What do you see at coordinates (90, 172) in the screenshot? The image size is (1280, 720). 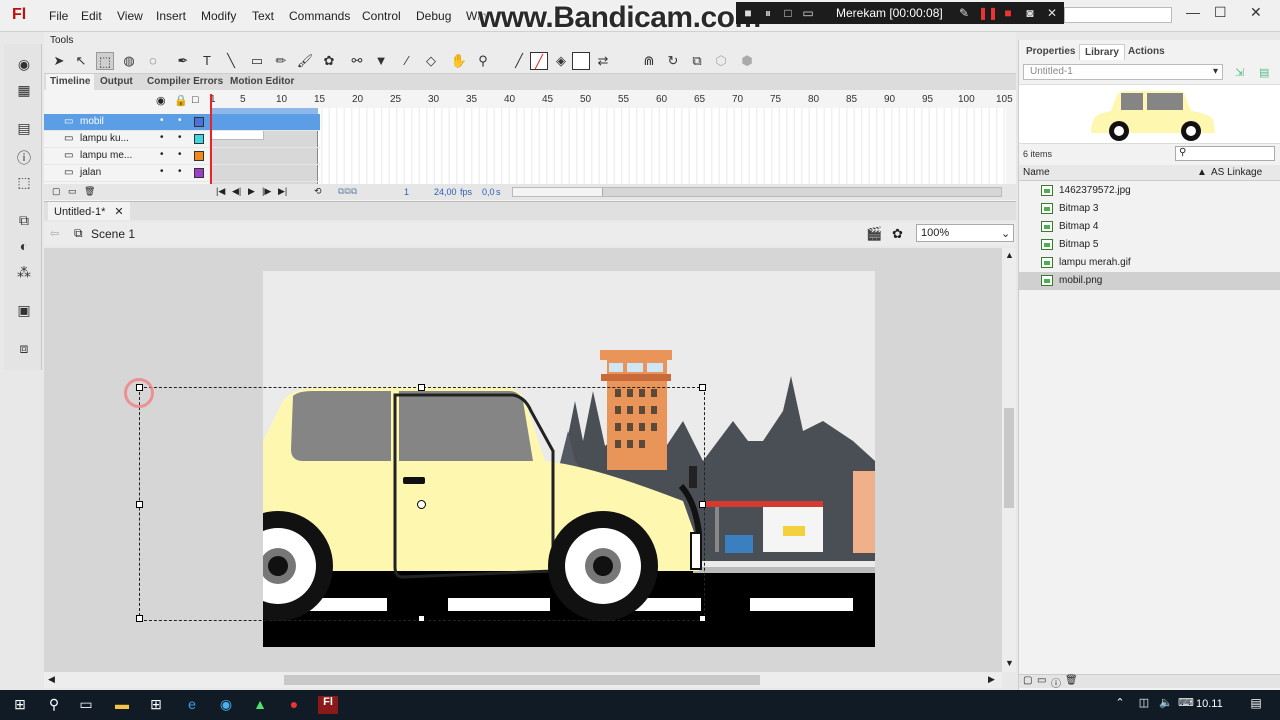 I see `layer-name: jalan` at bounding box center [90, 172].